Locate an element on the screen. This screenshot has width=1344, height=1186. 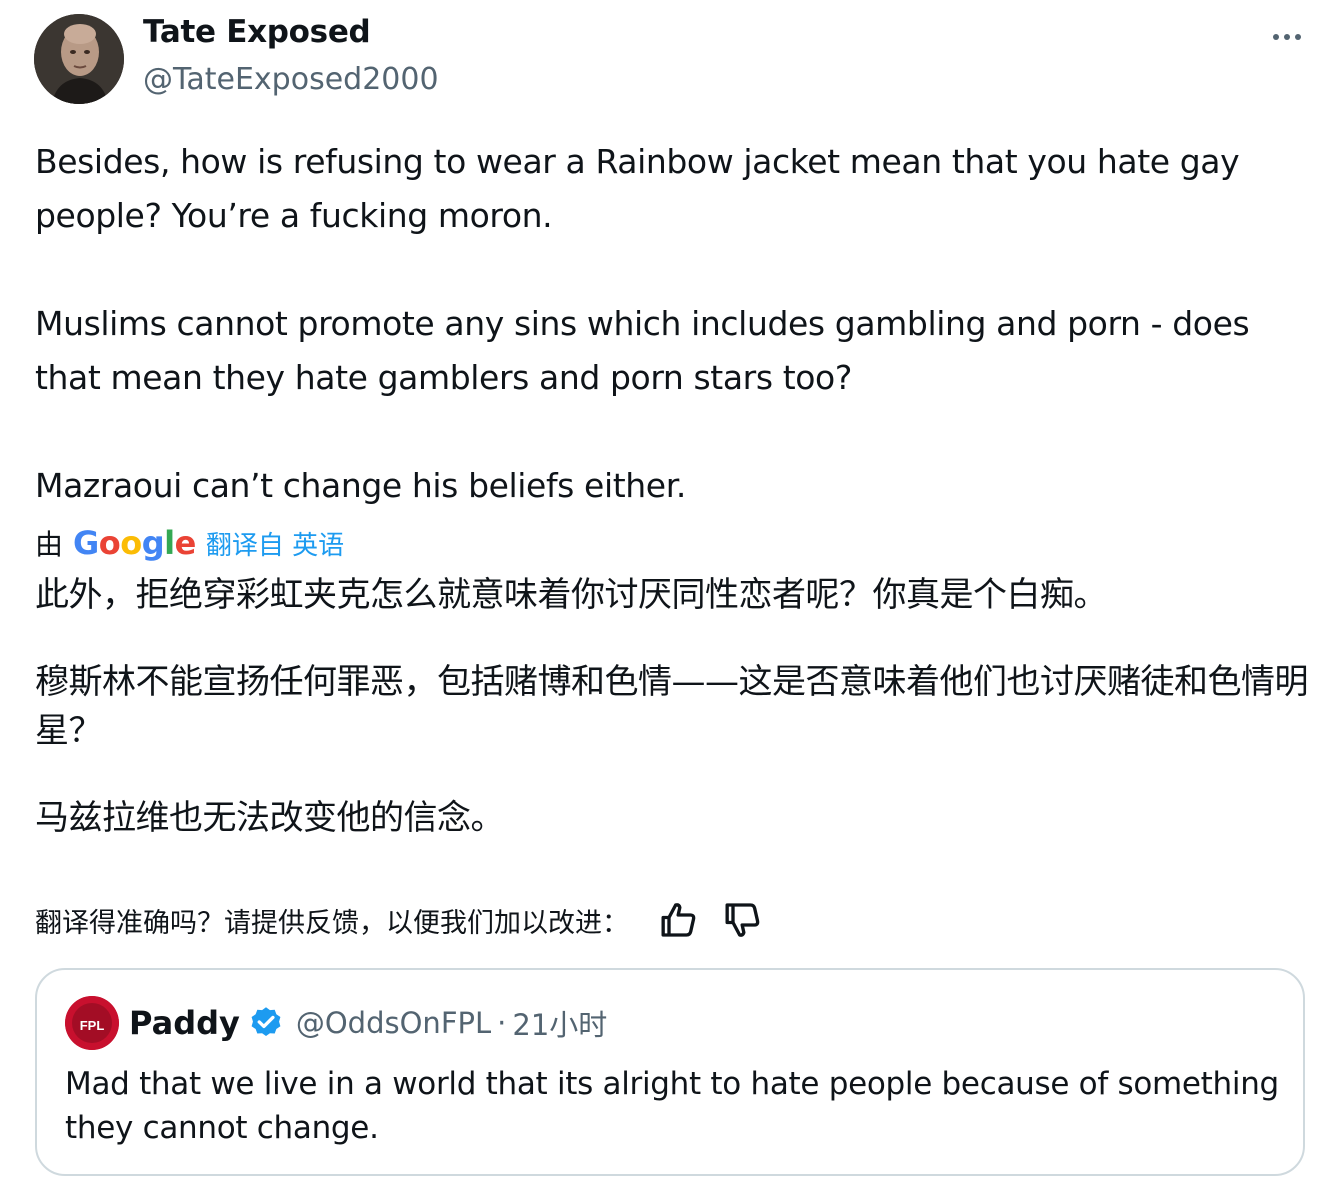
quote-header: Paddy @OddsOnFPL · 21小时 is located at coordinates (368, 1023).